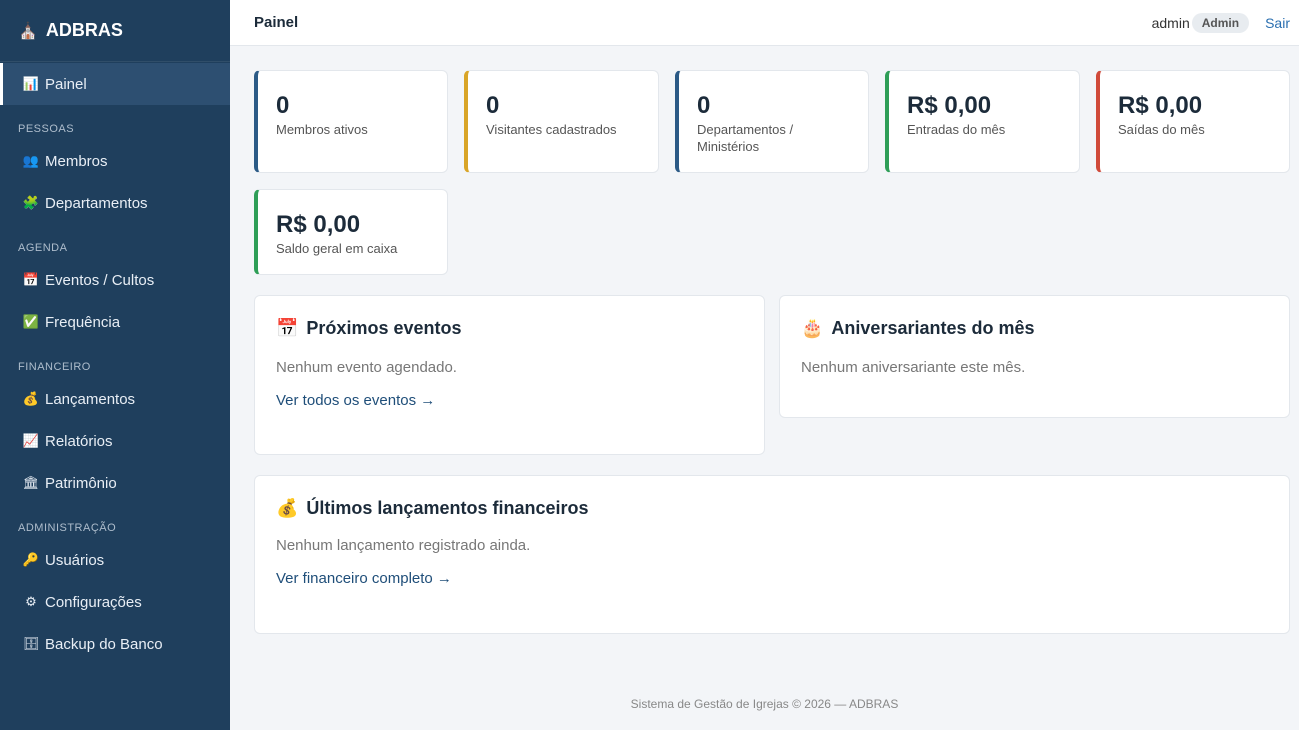  Describe the element at coordinates (384, 328) in the screenshot. I see `card-title-text: Próximos eventos` at that location.